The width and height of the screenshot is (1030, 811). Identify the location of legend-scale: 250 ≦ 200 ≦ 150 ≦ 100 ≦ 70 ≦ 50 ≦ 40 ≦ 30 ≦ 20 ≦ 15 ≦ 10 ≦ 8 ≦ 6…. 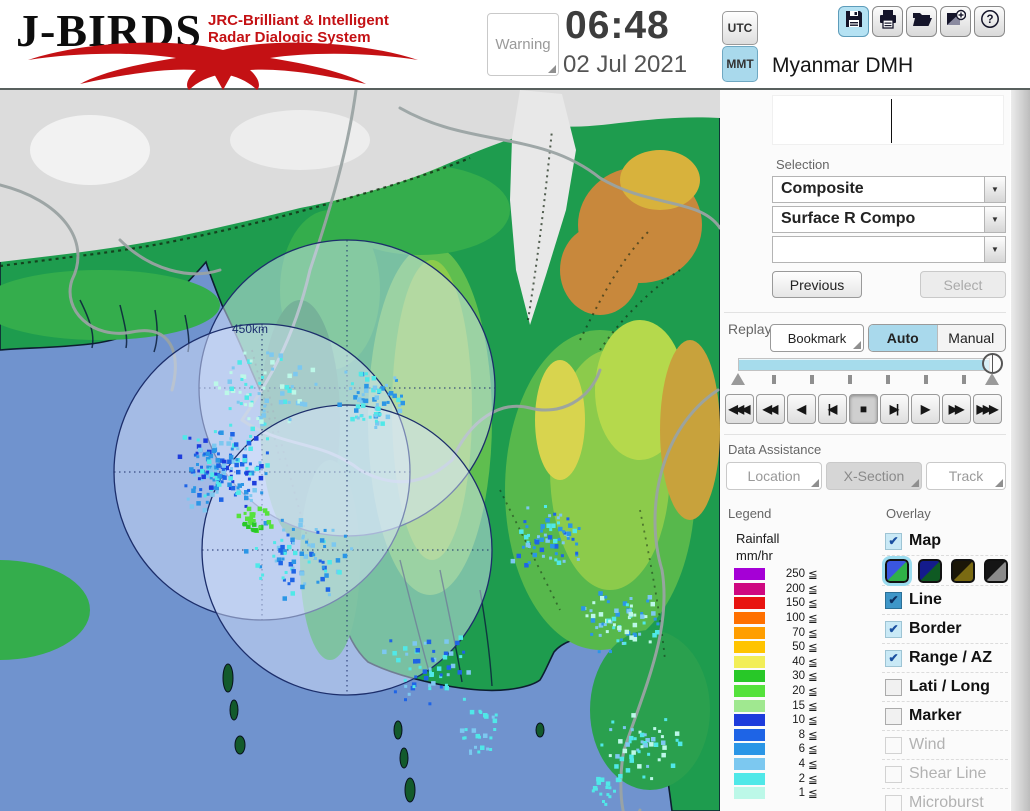
(776, 684).